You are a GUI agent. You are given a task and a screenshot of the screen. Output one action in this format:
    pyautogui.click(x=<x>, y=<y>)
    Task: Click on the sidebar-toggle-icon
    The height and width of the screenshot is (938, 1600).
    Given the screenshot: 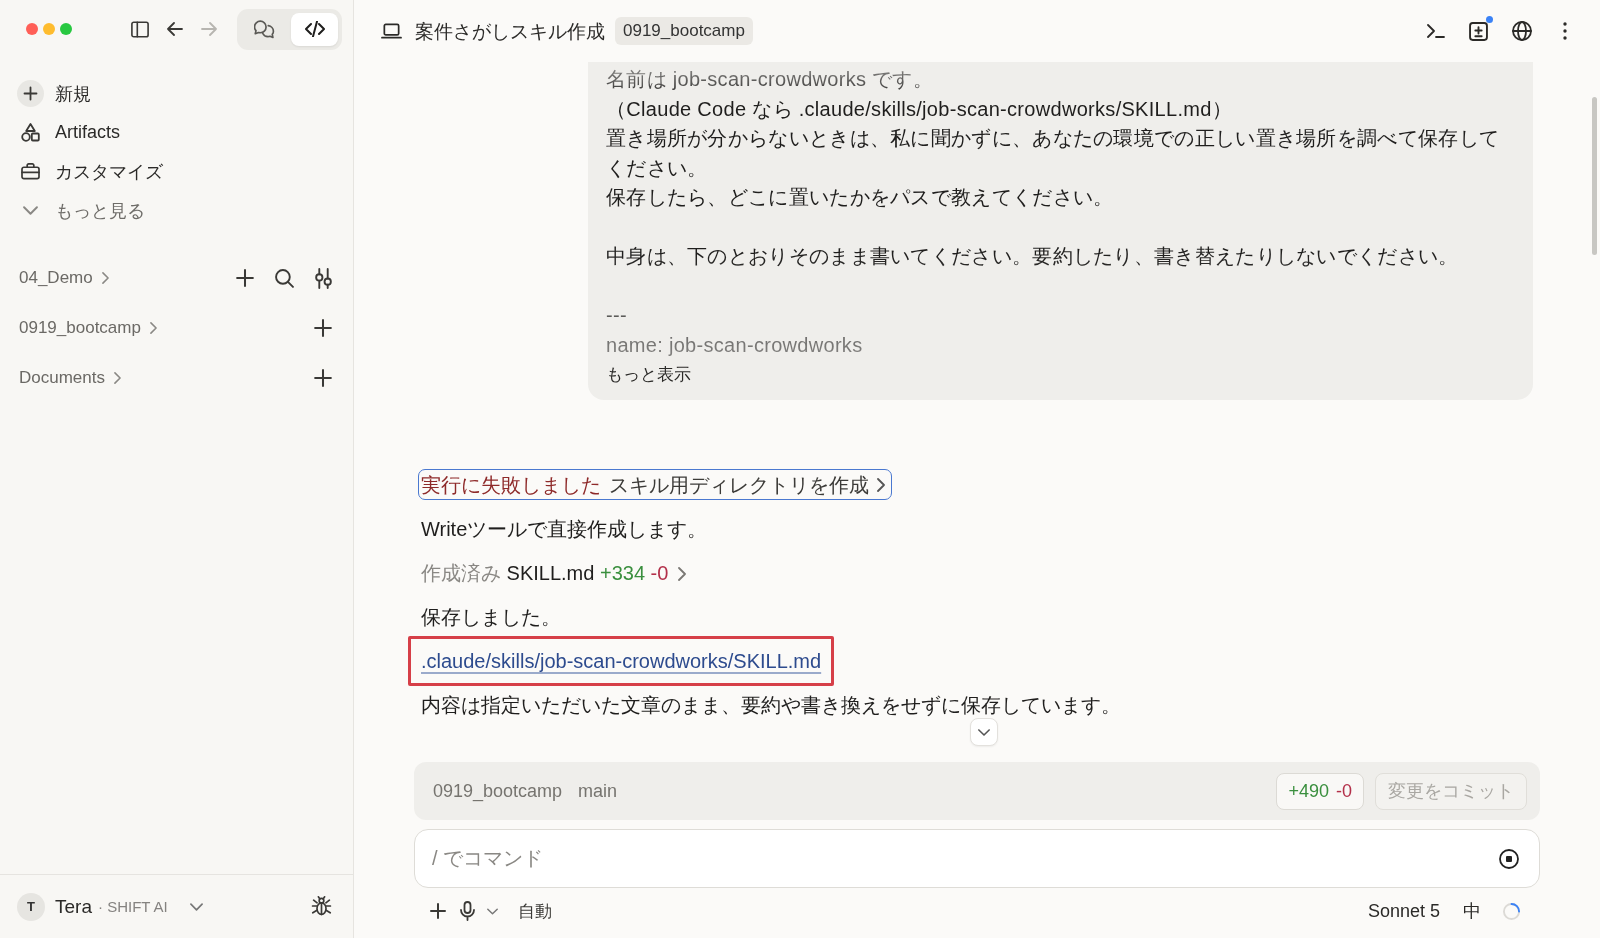 What is the action you would take?
    pyautogui.click(x=140, y=29)
    